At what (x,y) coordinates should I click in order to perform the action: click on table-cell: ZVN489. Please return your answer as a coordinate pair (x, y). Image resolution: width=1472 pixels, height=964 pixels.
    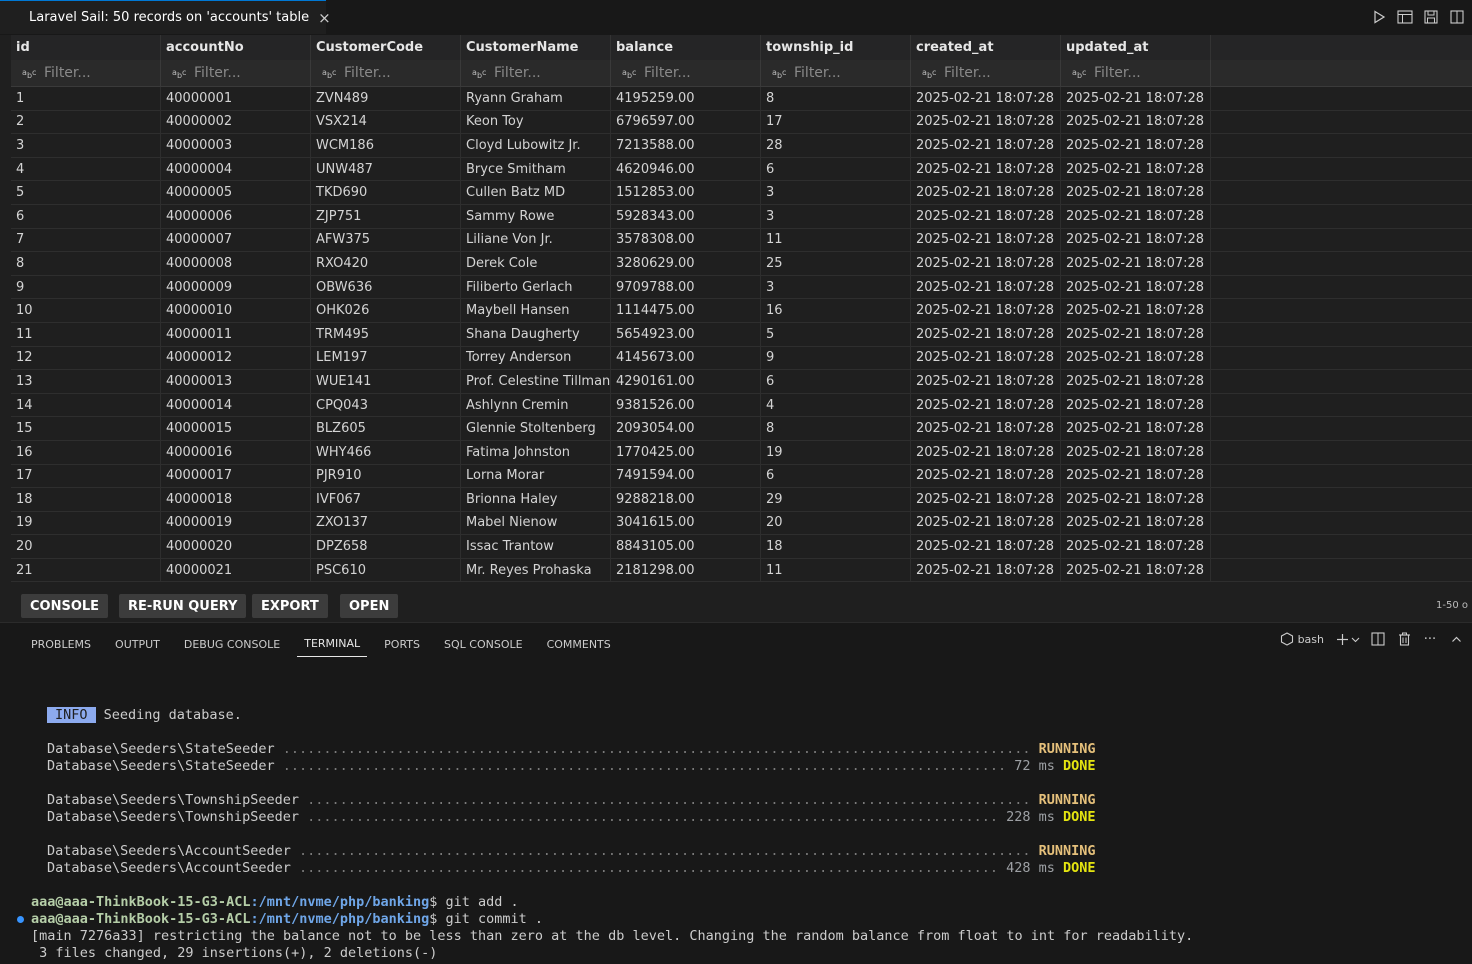
    Looking at the image, I should click on (386, 98).